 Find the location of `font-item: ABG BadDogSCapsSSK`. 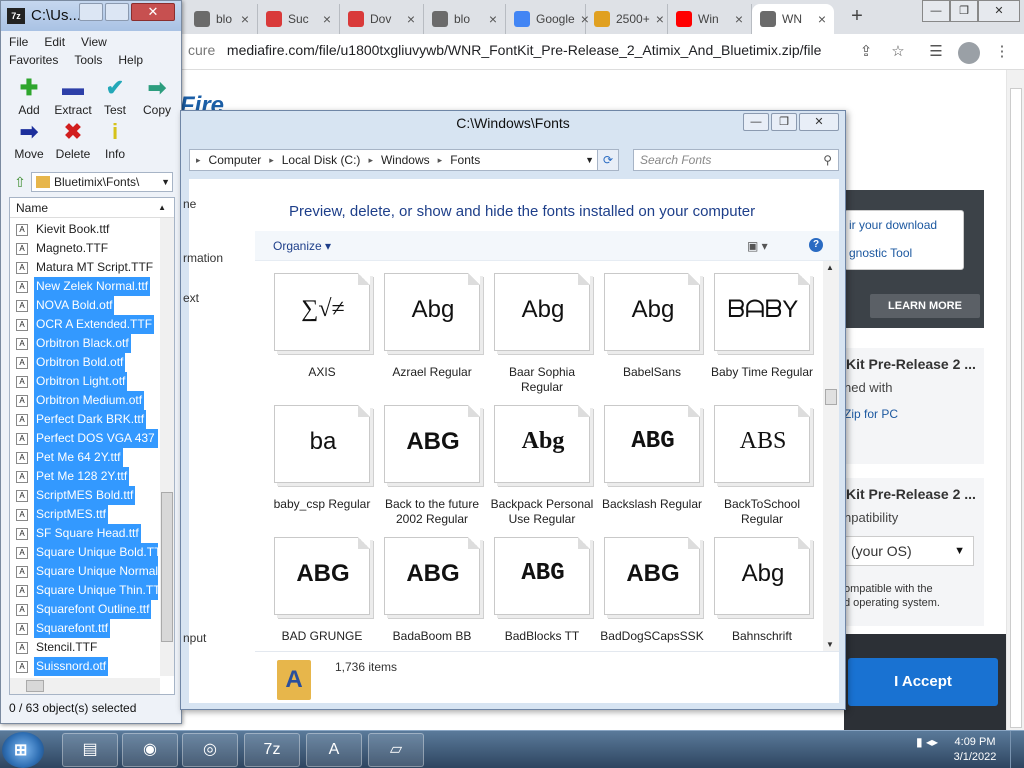

font-item: ABG BadDogSCapsSSK is located at coordinates (652, 590).